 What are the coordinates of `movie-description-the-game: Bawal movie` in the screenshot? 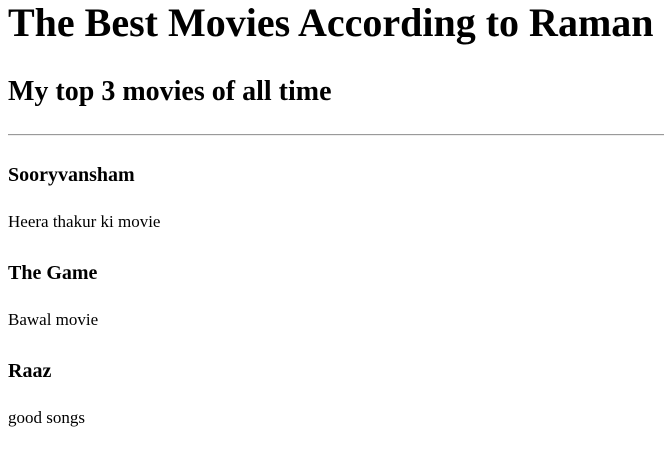 It's located at (53, 319).